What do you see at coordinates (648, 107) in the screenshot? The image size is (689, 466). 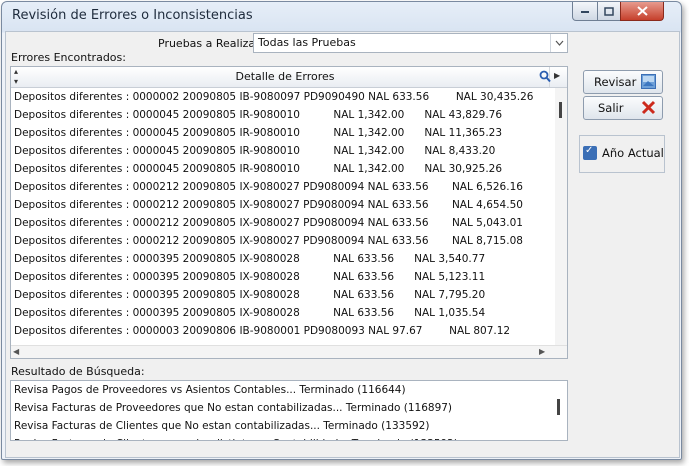 I see `exit-icon` at bounding box center [648, 107].